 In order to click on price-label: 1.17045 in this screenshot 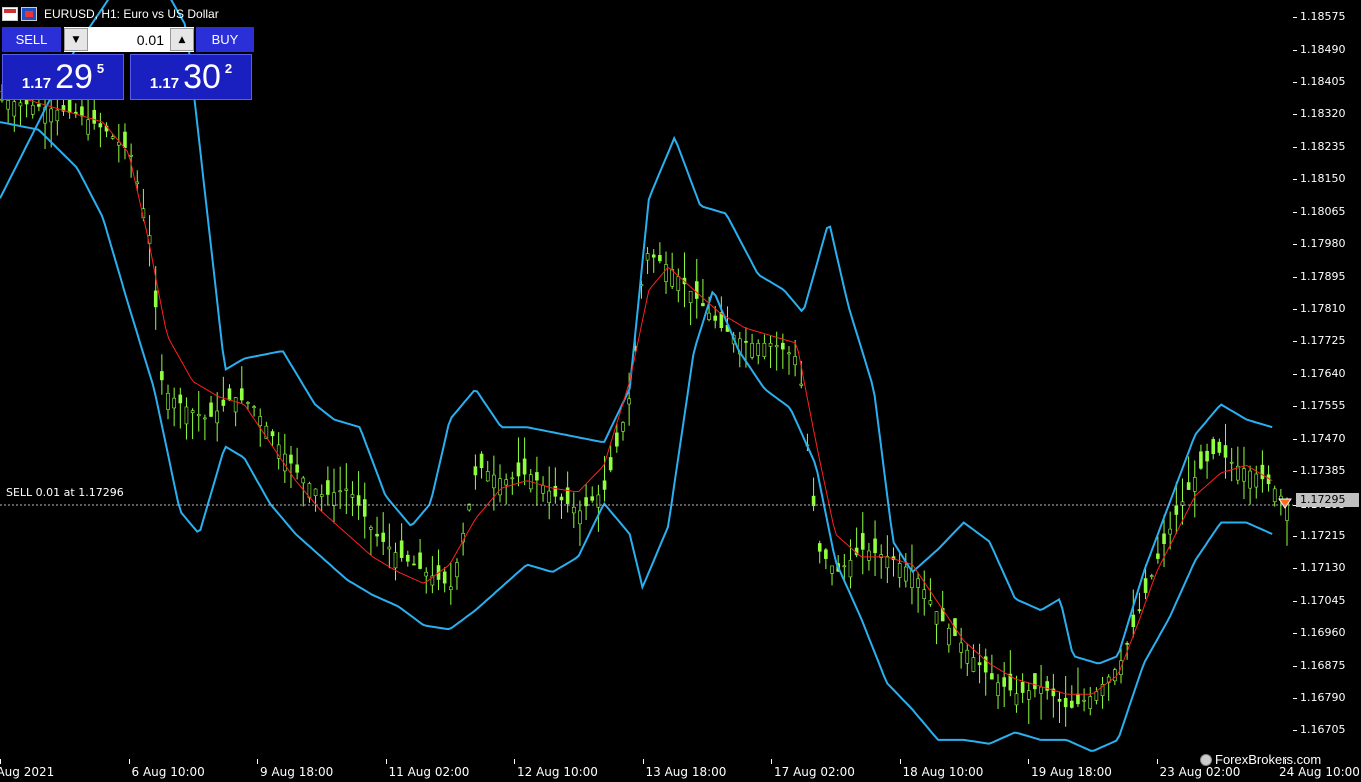, I will do `click(1323, 600)`.